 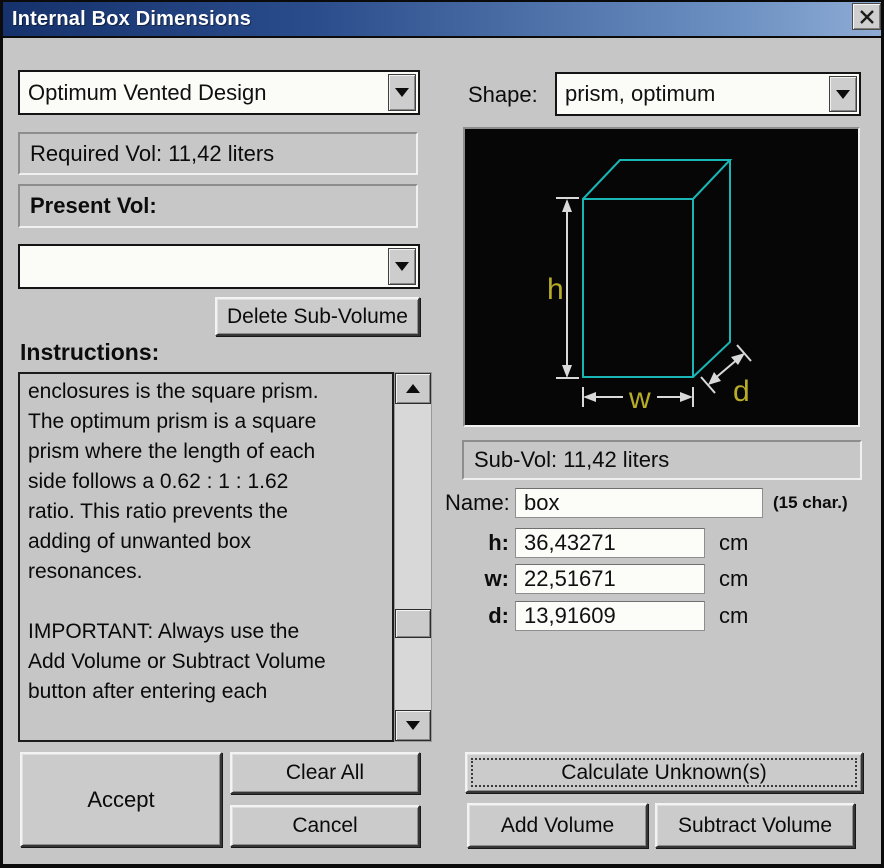 What do you see at coordinates (132, 18) in the screenshot?
I see `window-title: Internal Box Dimensions` at bounding box center [132, 18].